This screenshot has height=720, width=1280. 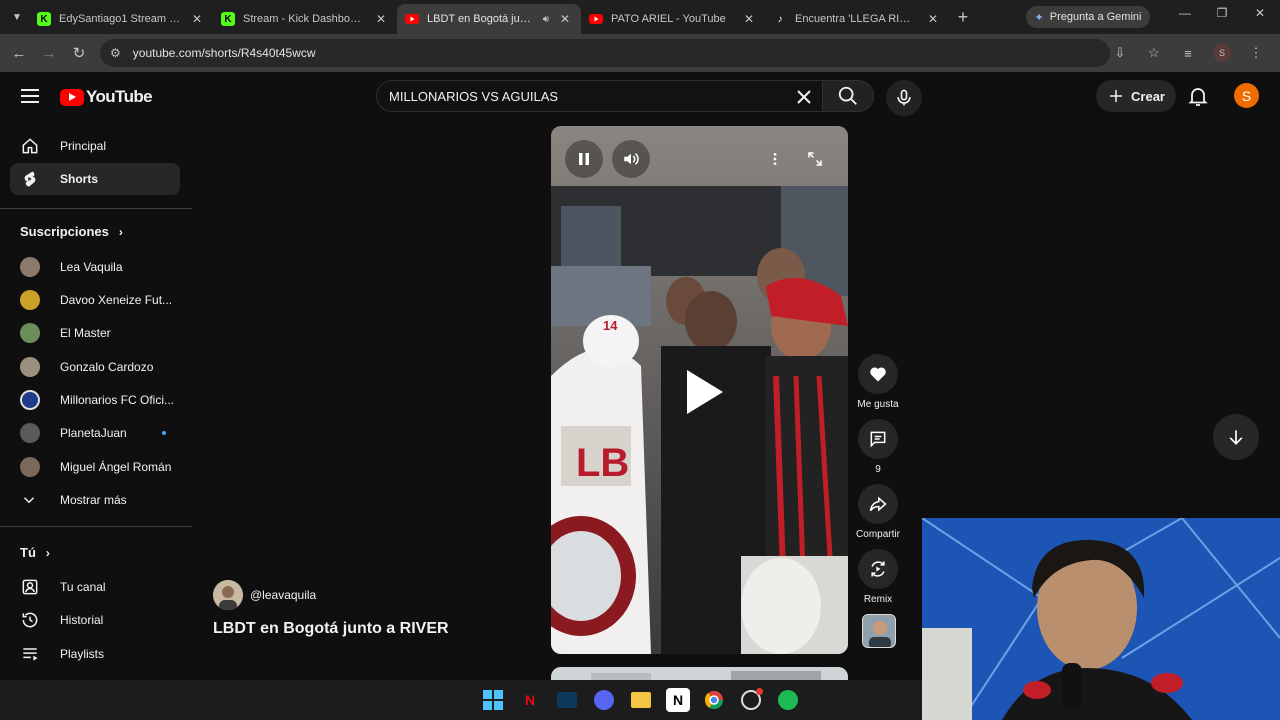 What do you see at coordinates (567, 700) in the screenshot?
I see `disney-plus-icon` at bounding box center [567, 700].